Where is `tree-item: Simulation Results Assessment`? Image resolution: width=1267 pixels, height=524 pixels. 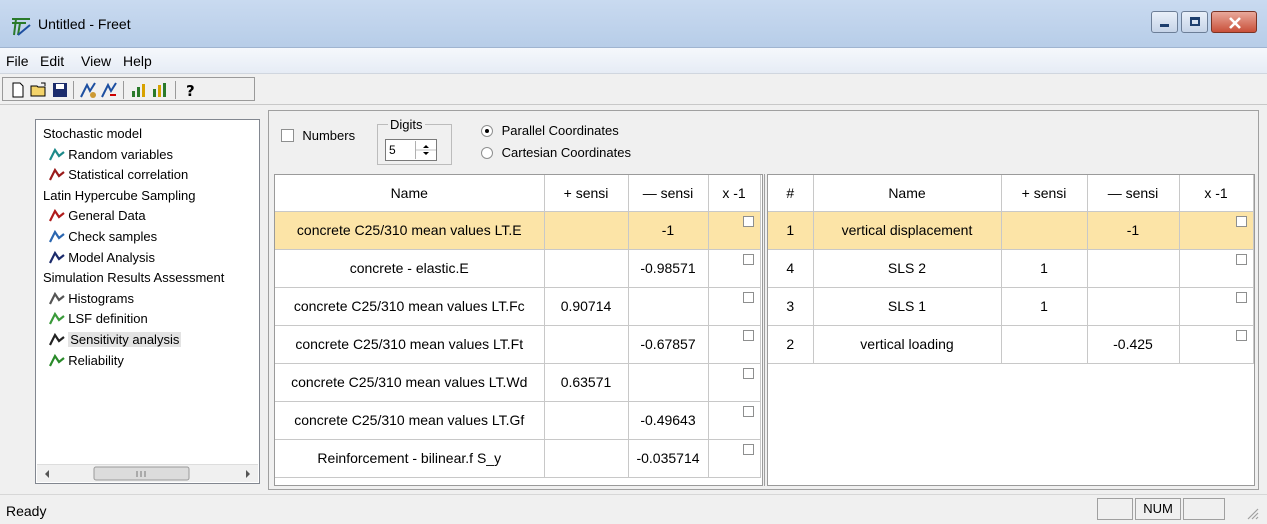
tree-item: Simulation Results Assessment is located at coordinates (133, 279).